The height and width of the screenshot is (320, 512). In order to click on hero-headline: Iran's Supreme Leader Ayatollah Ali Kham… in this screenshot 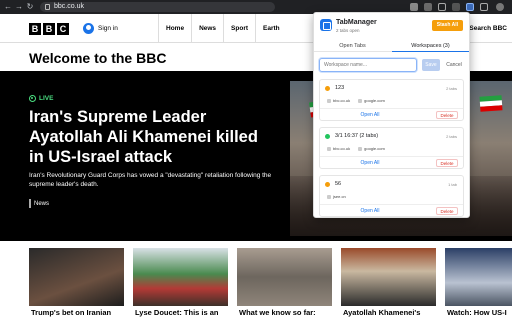, I will do `click(151, 137)`.